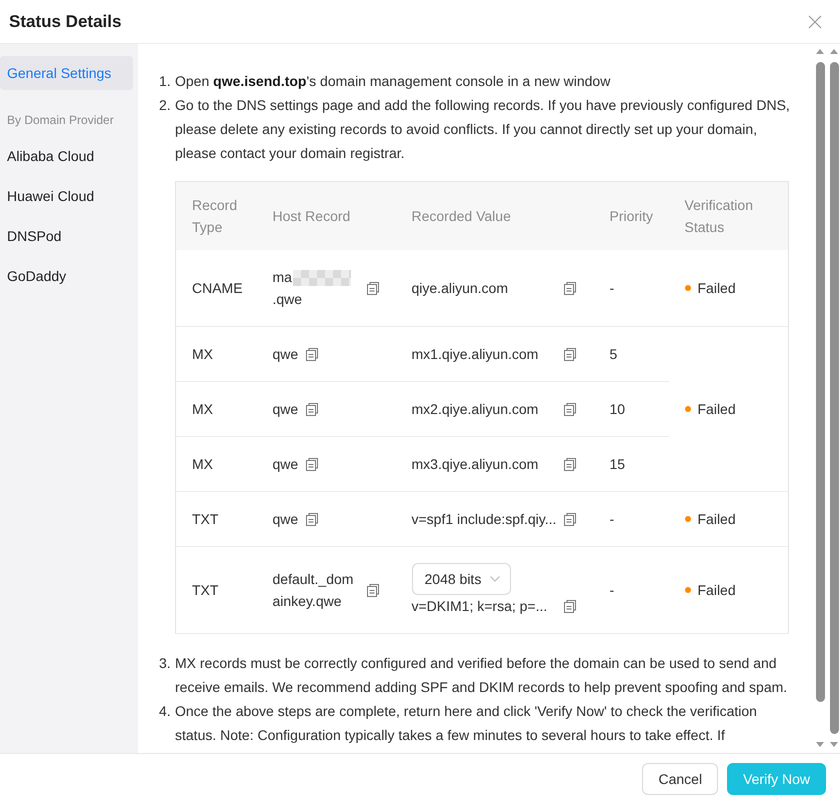 Image resolution: width=840 pixels, height=804 pixels. What do you see at coordinates (476, 464) in the screenshot?
I see `record-value: mx3.qiye.aliyun.com` at bounding box center [476, 464].